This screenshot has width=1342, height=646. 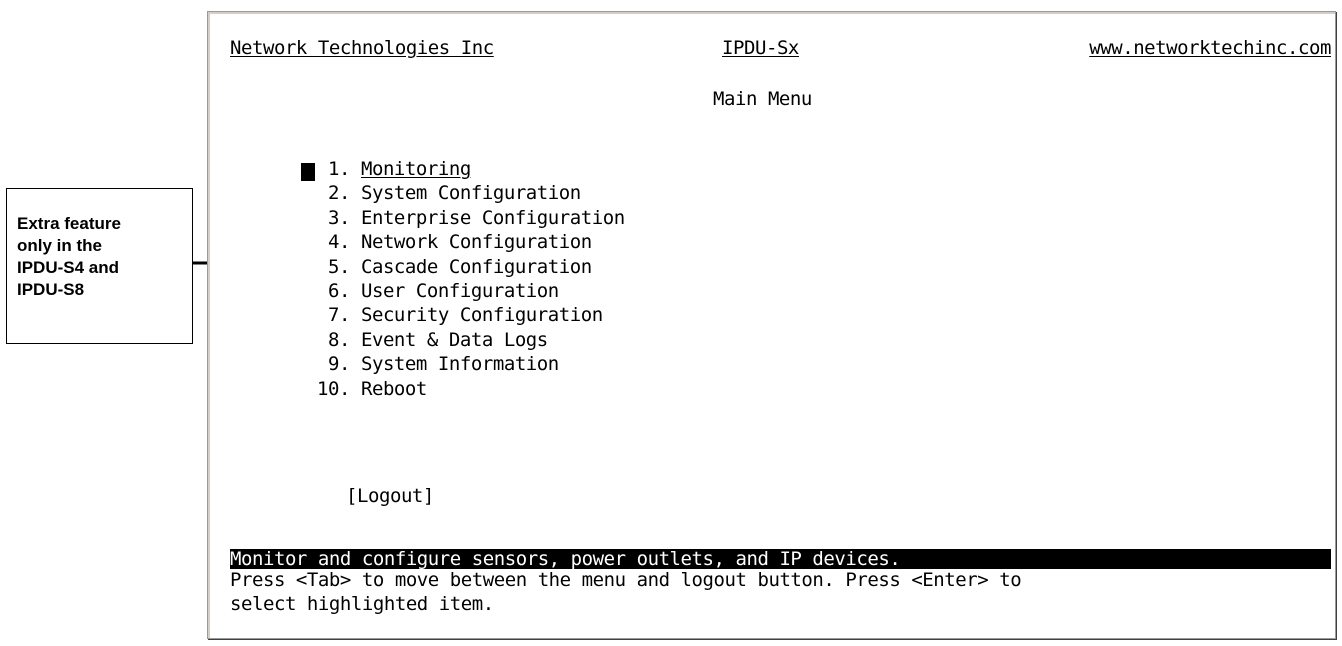 What do you see at coordinates (333, 266) in the screenshot?
I see `menu-item-number: 5.` at bounding box center [333, 266].